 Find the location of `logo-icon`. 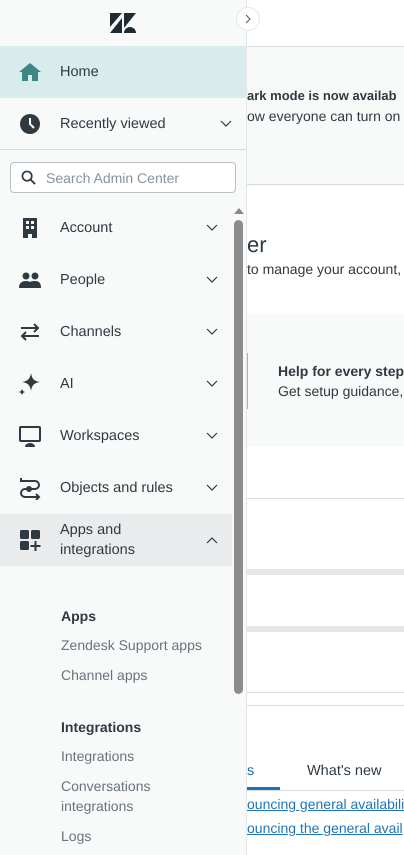

logo-icon is located at coordinates (123, 23).